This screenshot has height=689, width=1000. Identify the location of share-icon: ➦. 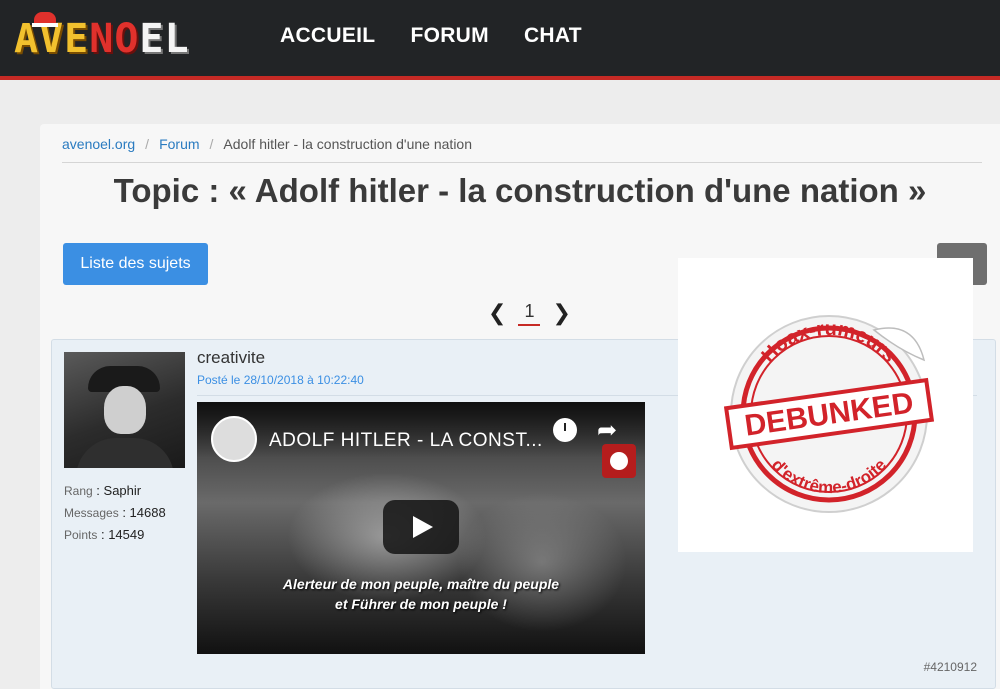
(607, 430).